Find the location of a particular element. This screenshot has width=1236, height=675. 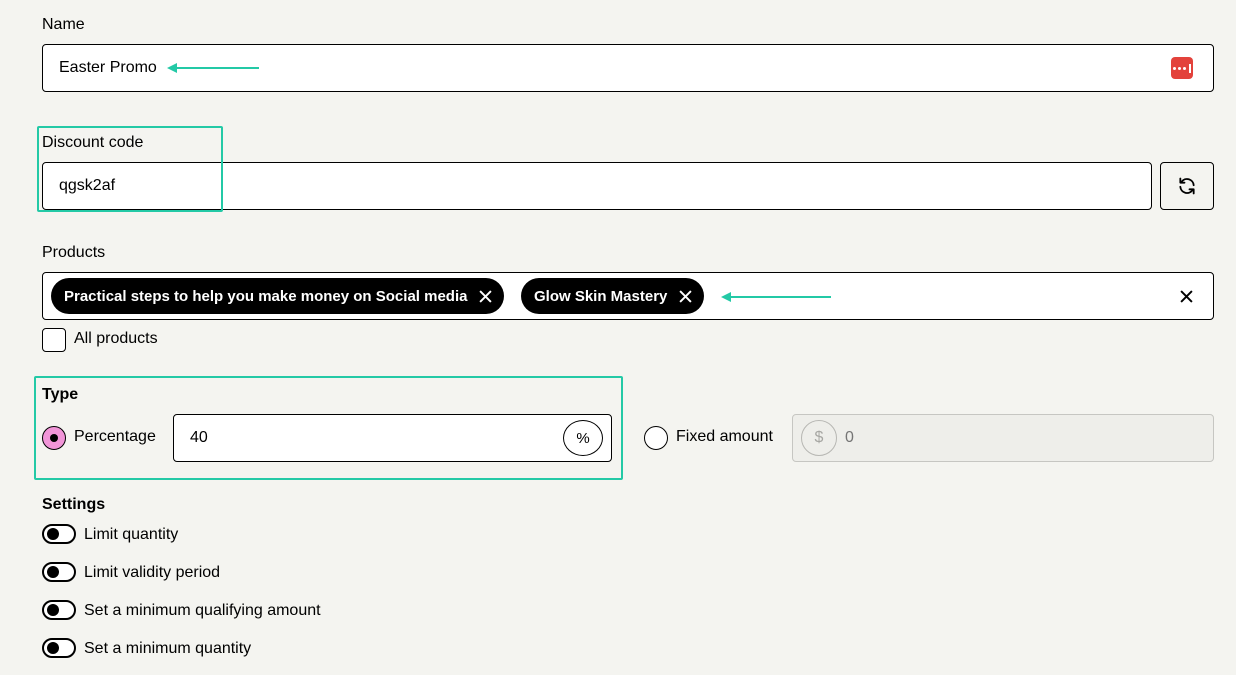

toggle-label: Limit quantity is located at coordinates (131, 534).